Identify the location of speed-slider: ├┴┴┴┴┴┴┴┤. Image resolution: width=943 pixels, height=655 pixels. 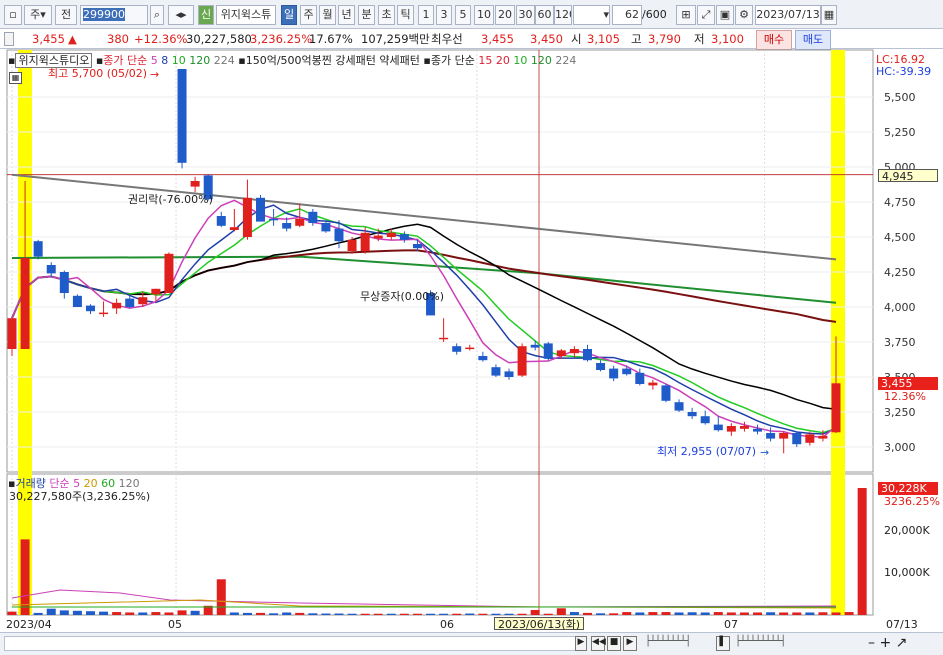
(680, 643).